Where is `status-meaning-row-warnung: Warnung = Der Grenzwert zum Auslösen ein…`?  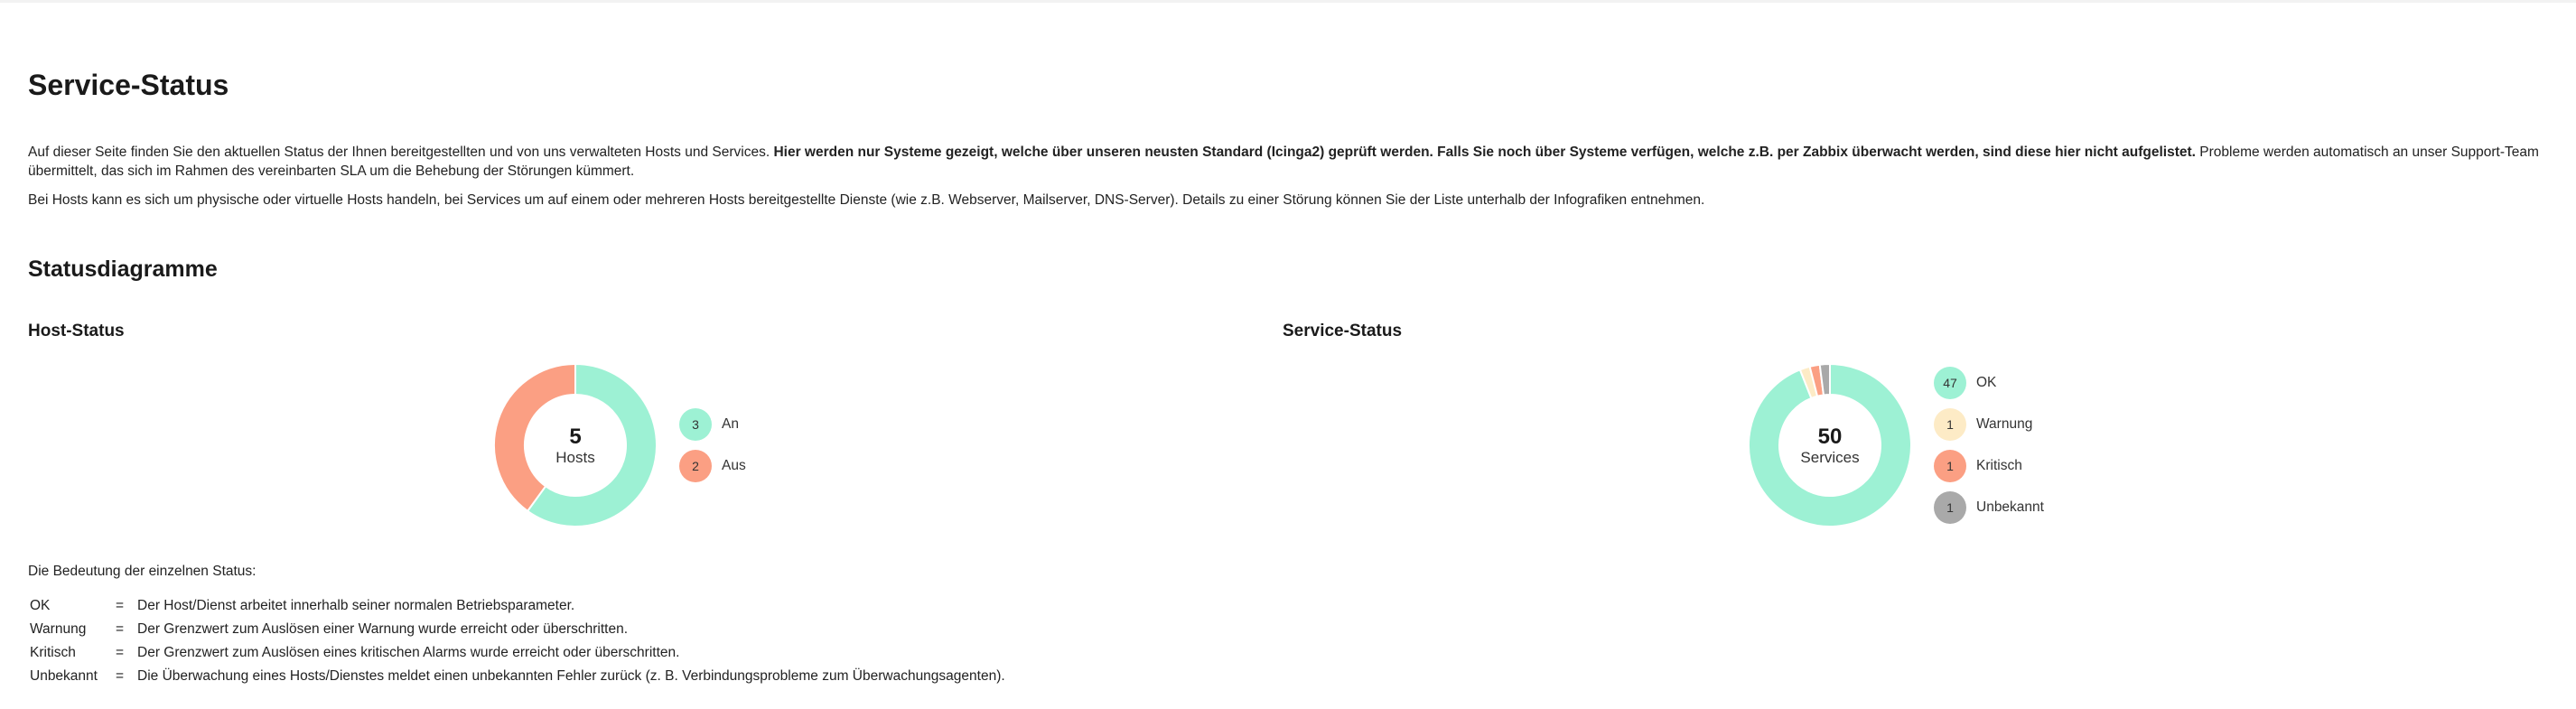
status-meaning-row-warnung: Warnung = Der Grenzwert zum Auslösen ein… is located at coordinates (517, 629).